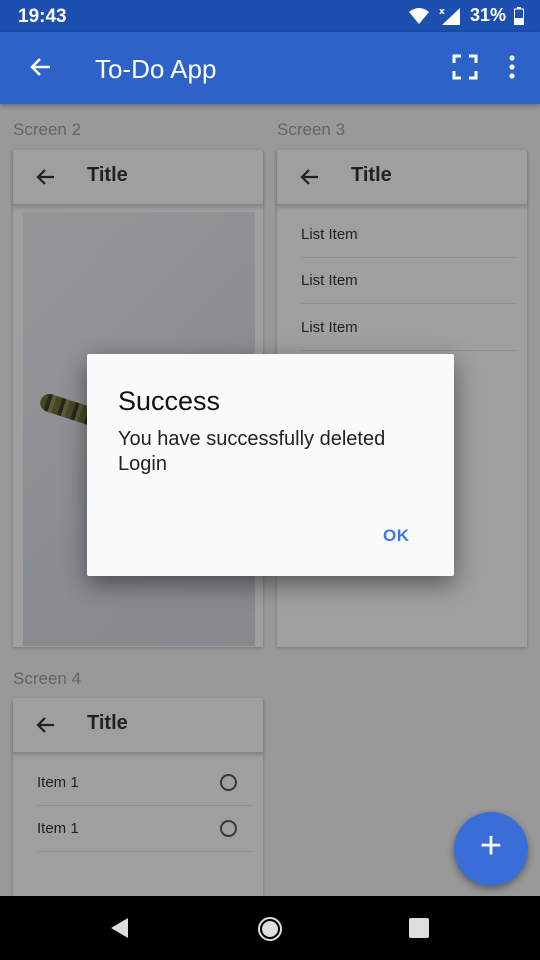  I want to click on app-bar: To-Do App, so click(270, 68).